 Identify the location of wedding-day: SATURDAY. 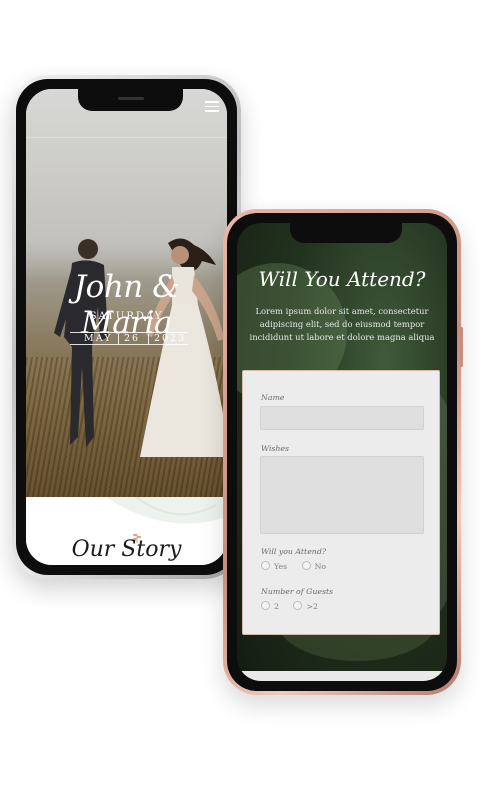
(126, 316).